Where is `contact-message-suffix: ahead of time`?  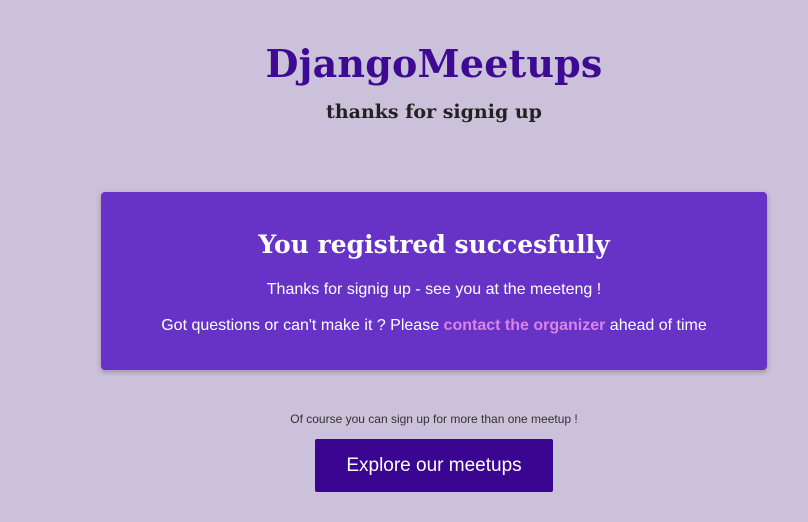
contact-message-suffix: ahead of time is located at coordinates (656, 325).